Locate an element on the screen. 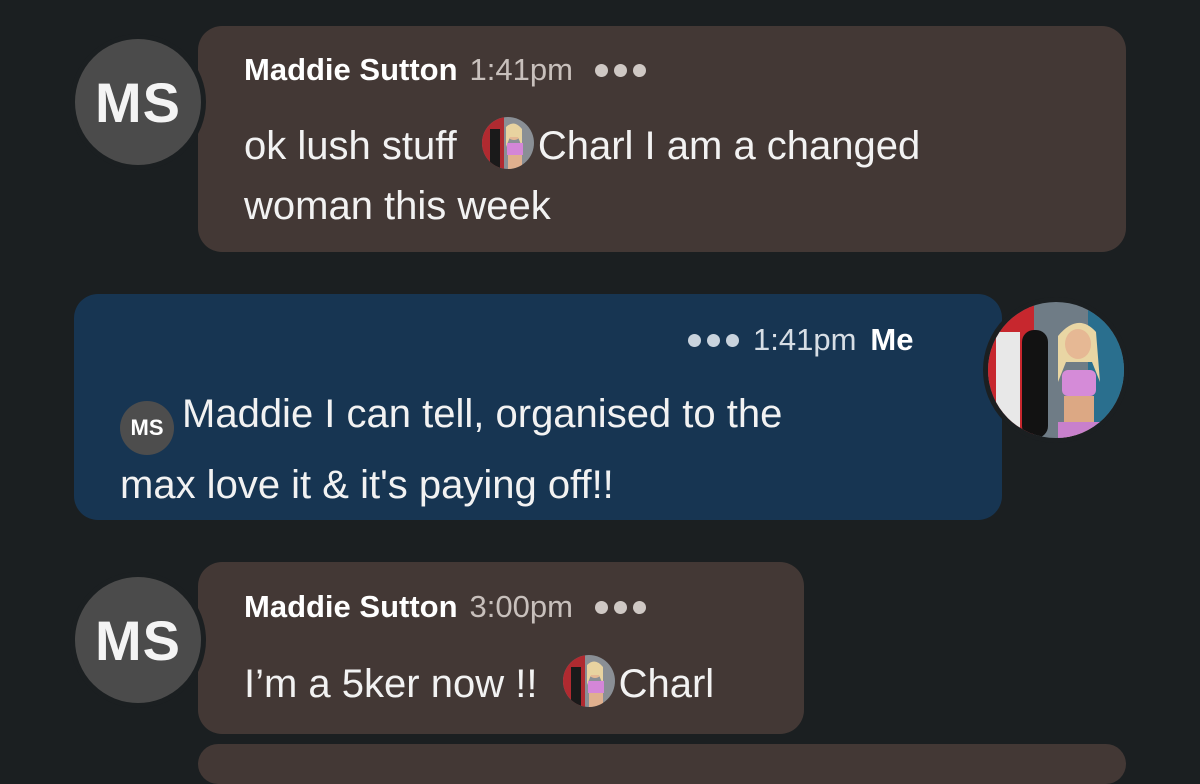 The image size is (1200, 784). mention-avatar-icon: MS is located at coordinates (147, 428).